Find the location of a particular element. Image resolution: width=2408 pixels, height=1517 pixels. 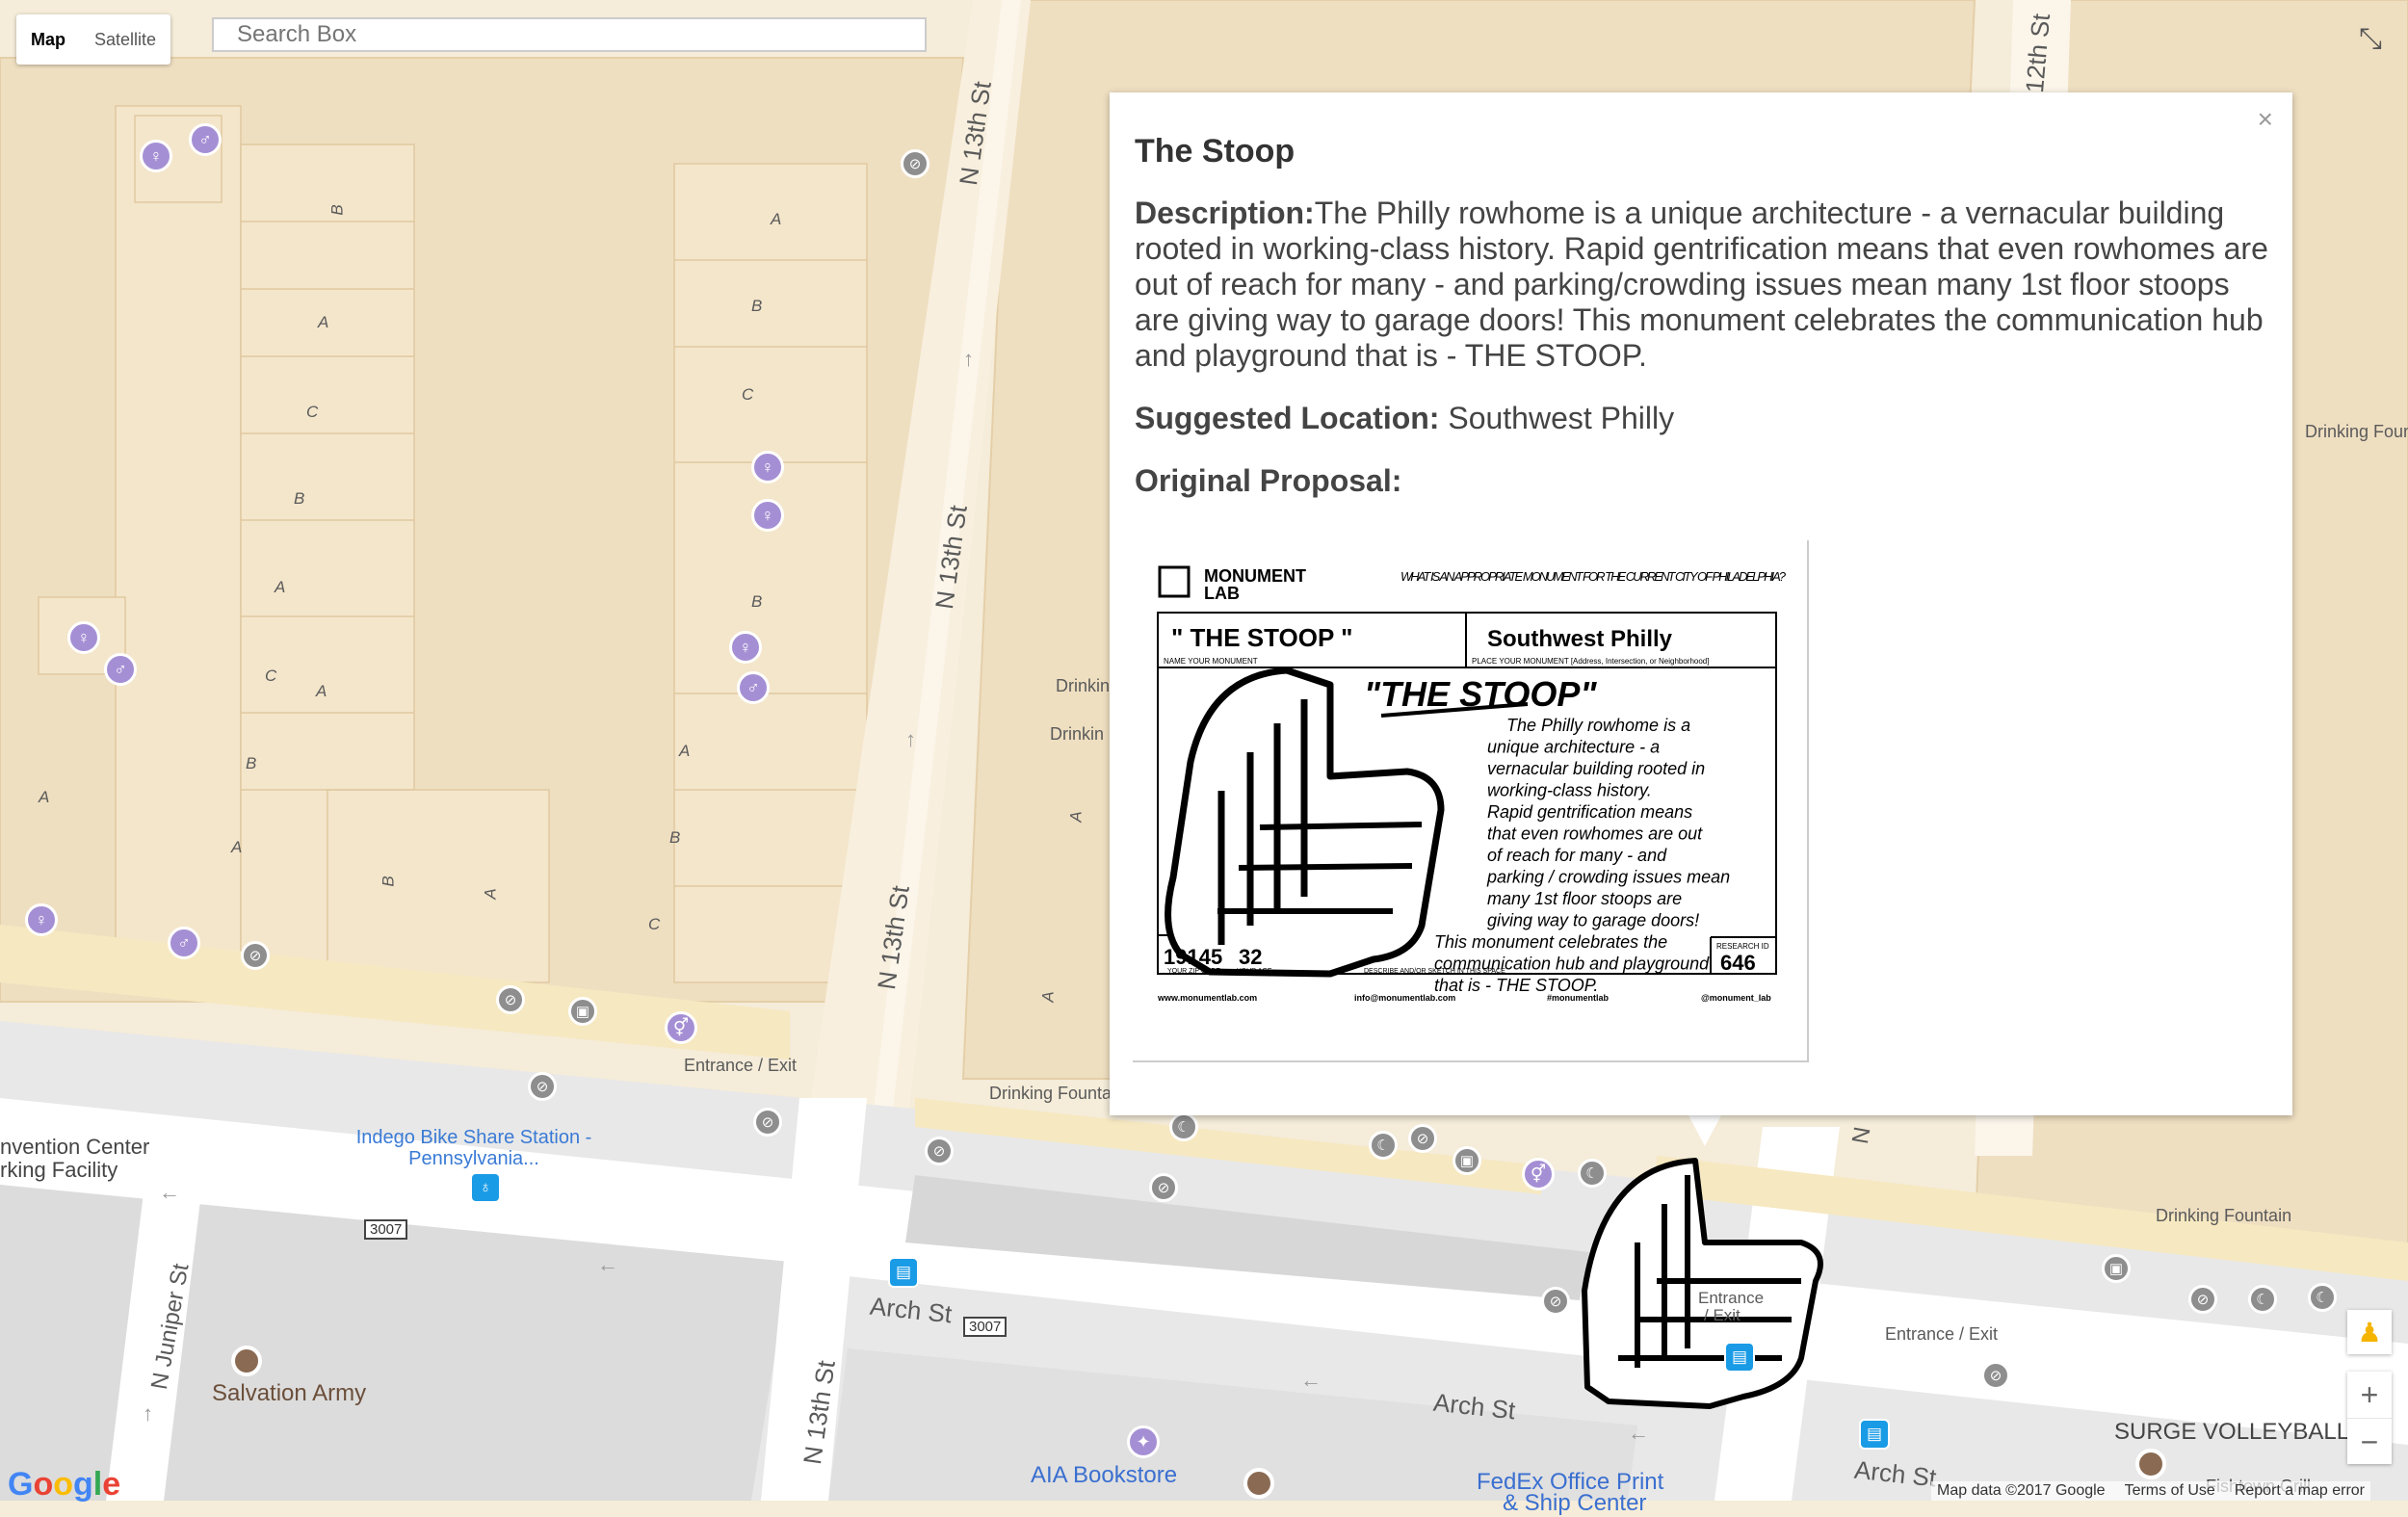

card-zip-caption: YOUR ZIP CODE is located at coordinates (1193, 971).